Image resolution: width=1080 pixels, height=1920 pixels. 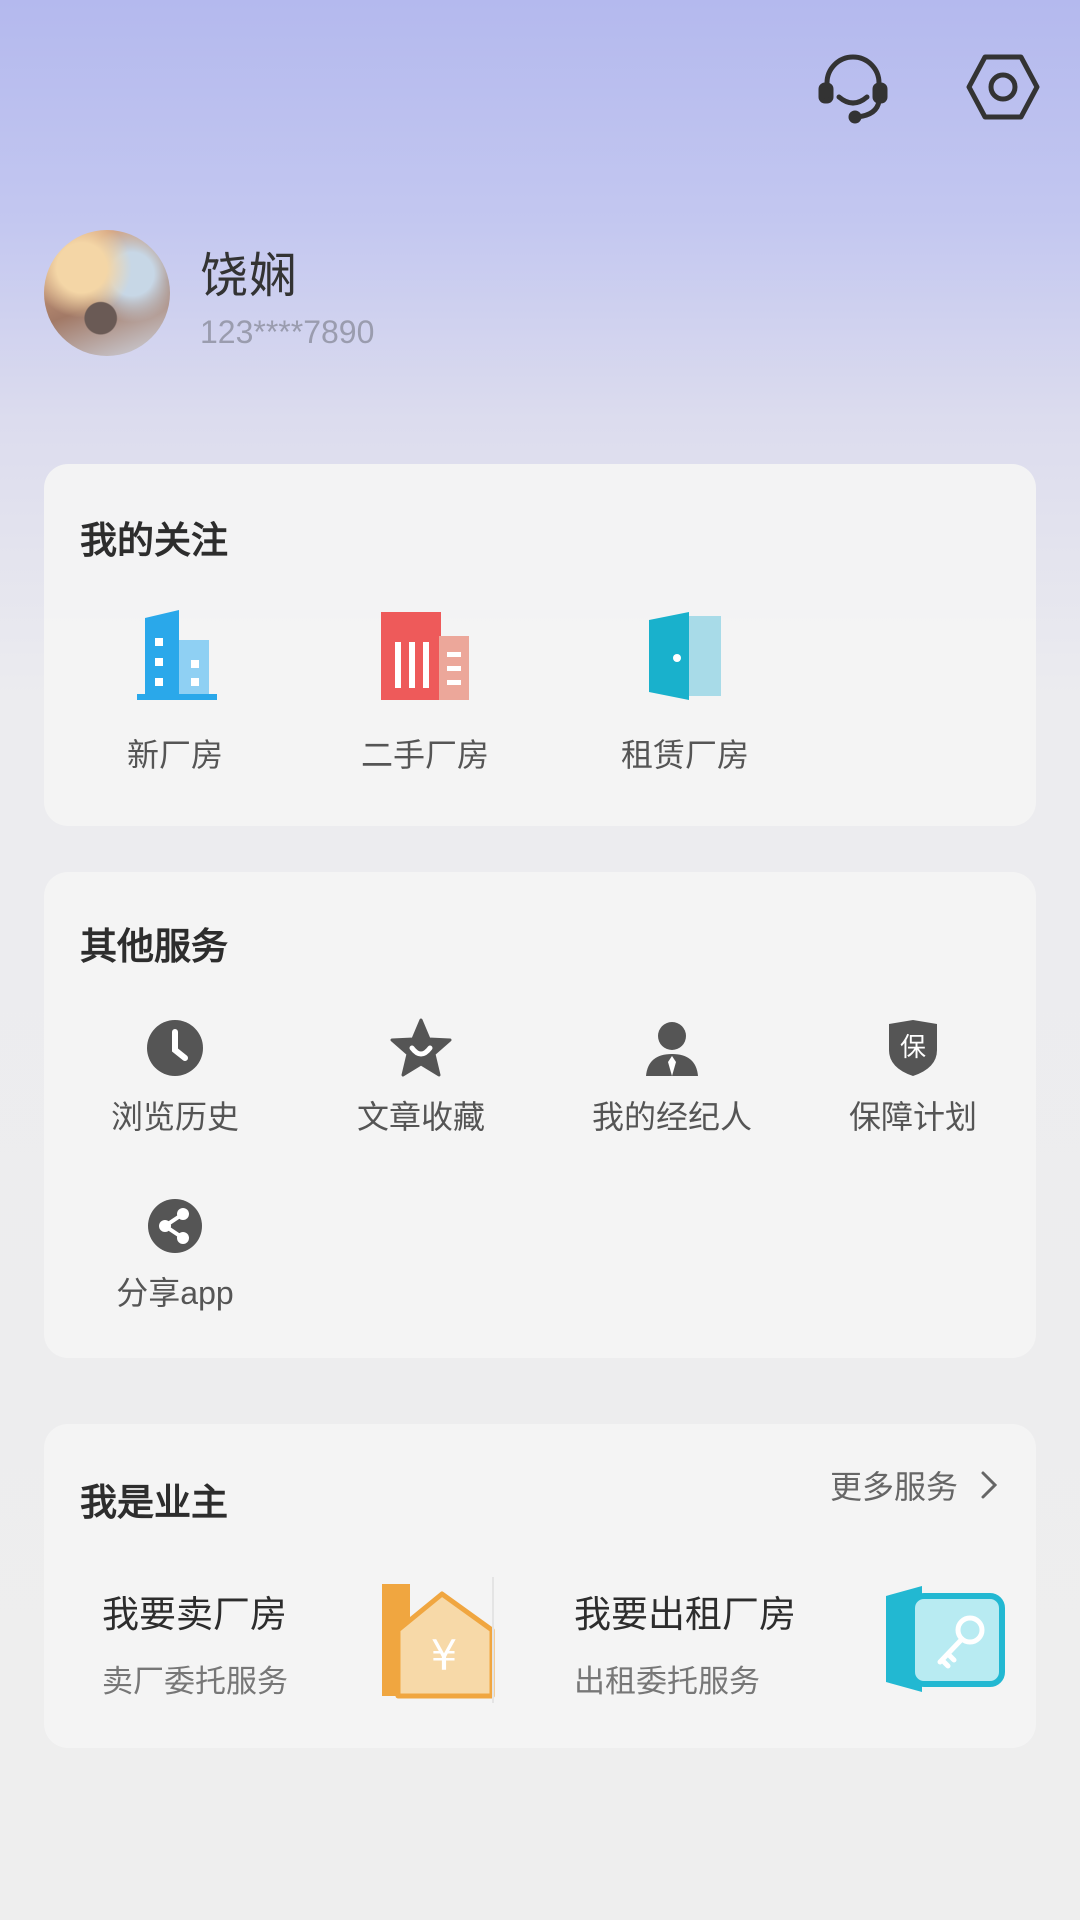 I want to click on clock-icon, so click(x=175, y=1048).